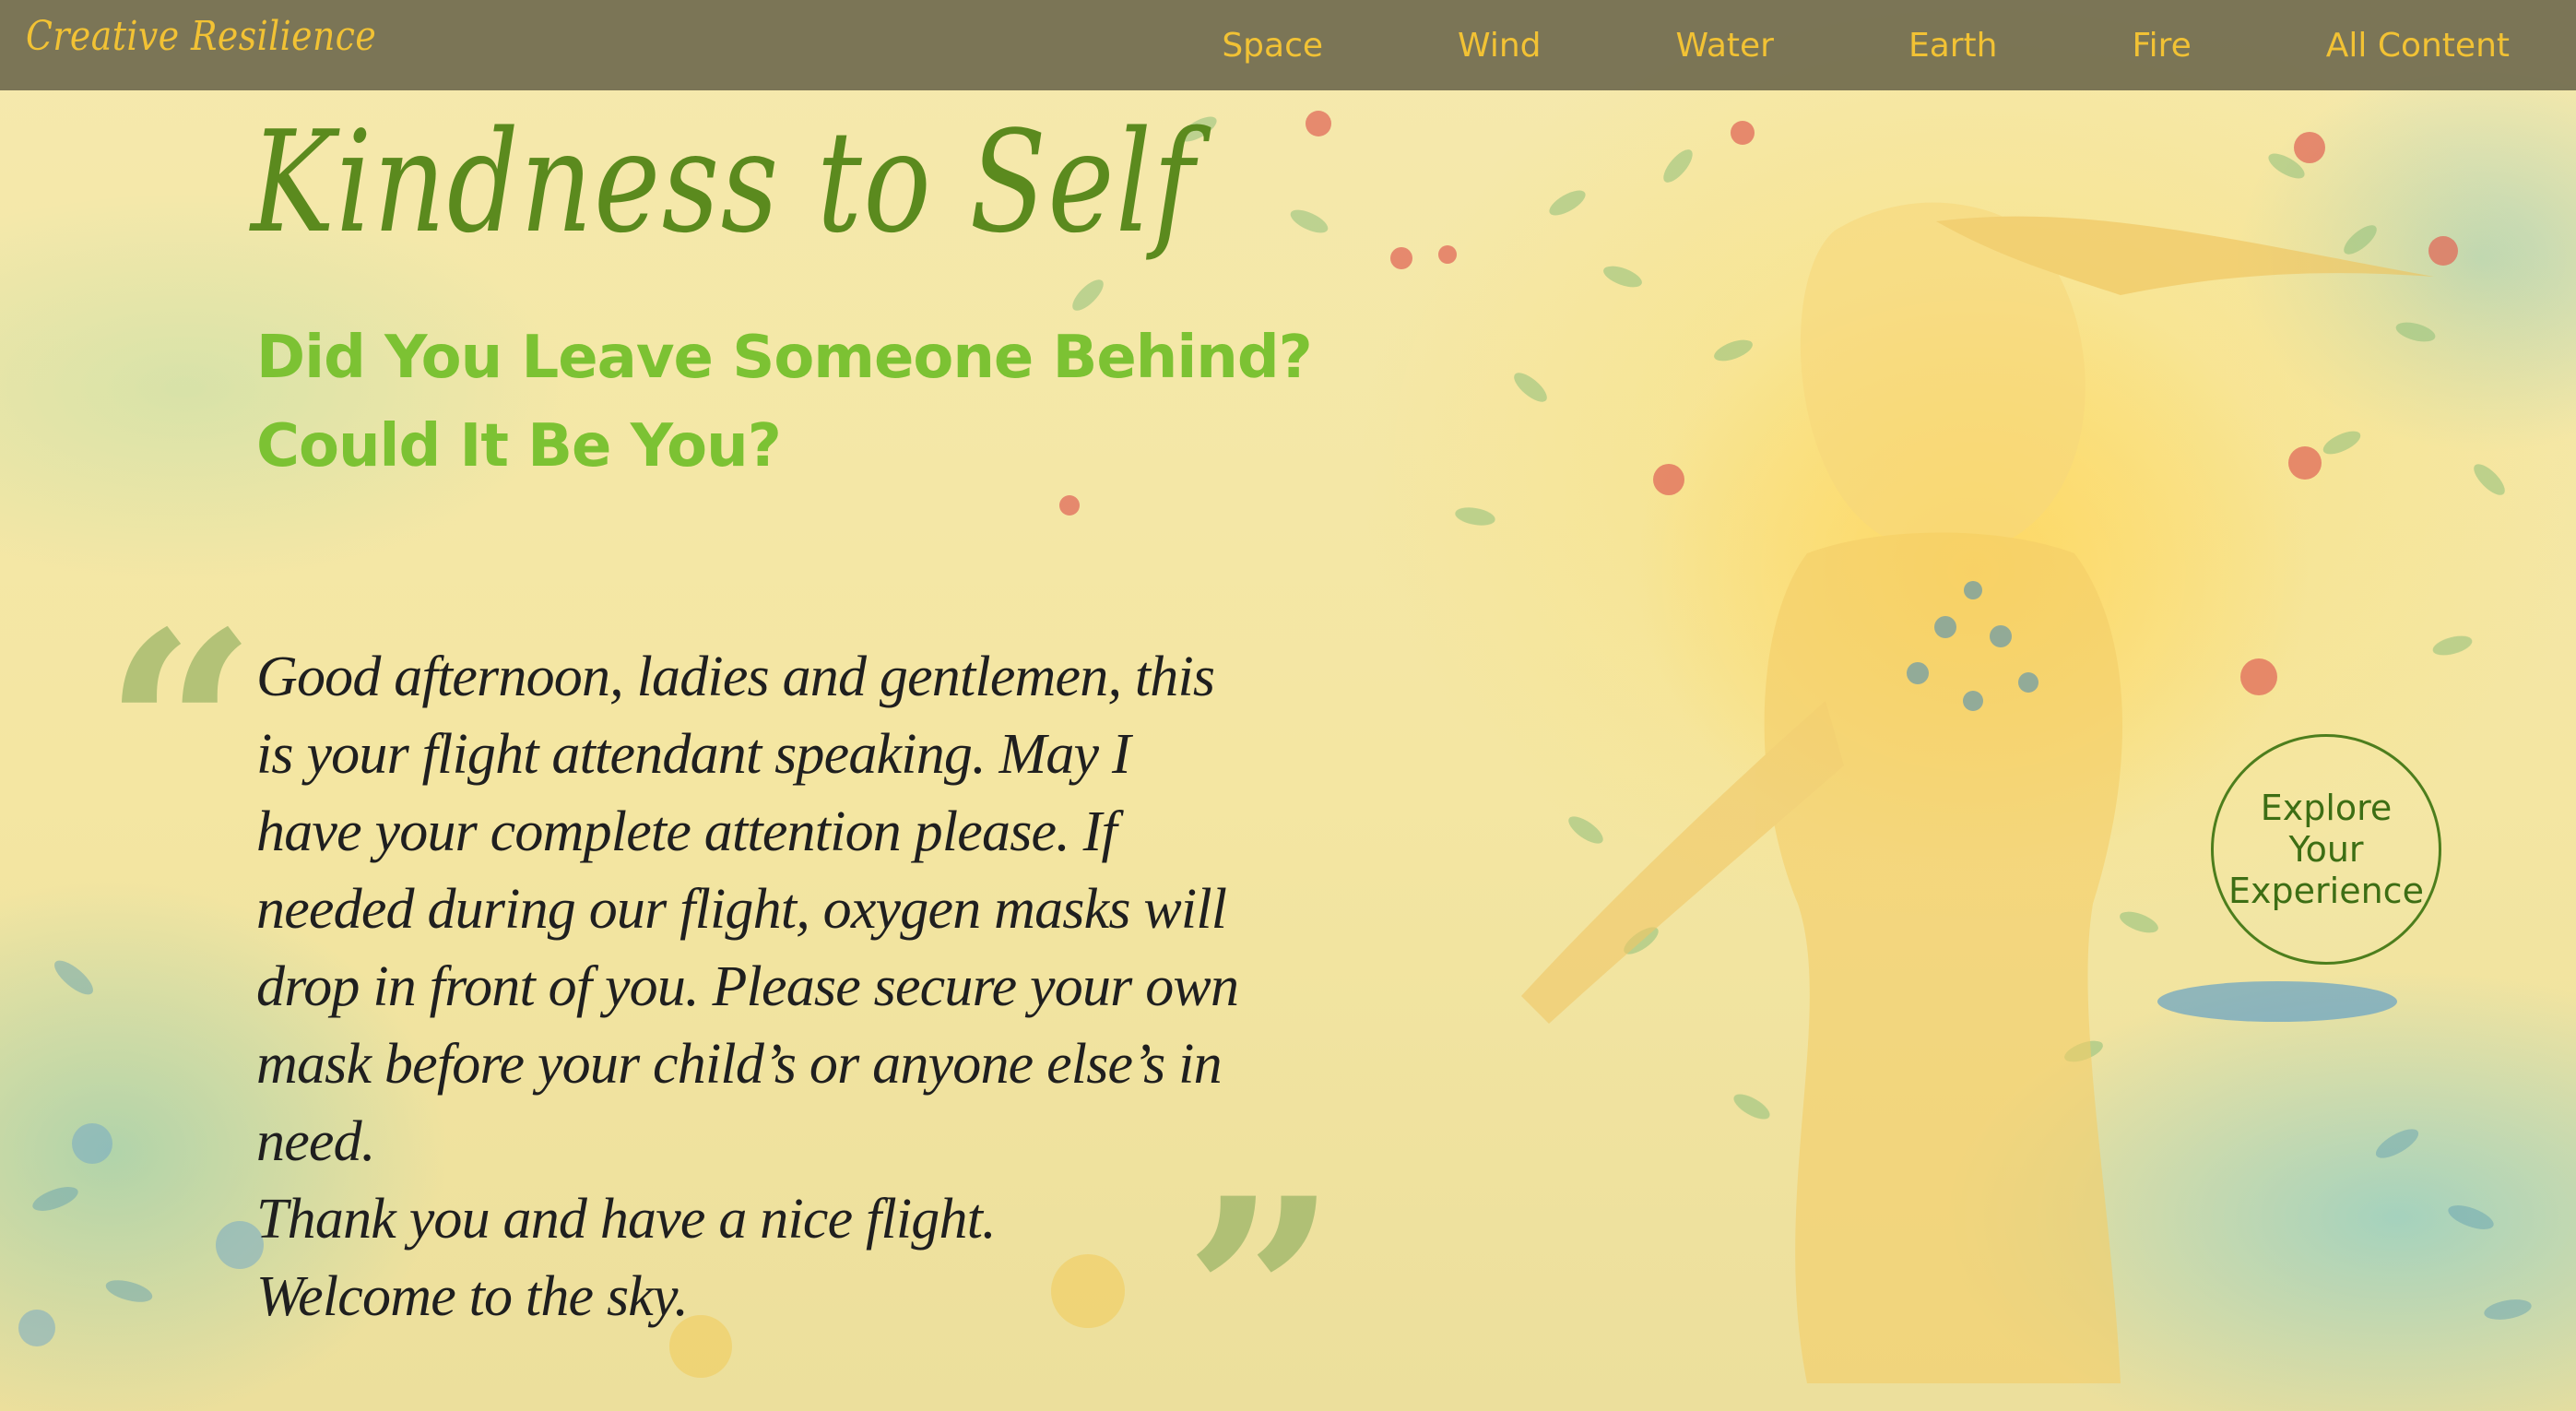  Describe the element at coordinates (784, 358) in the screenshot. I see `subtitle-line: Did You Leave Someone Behind?` at that location.